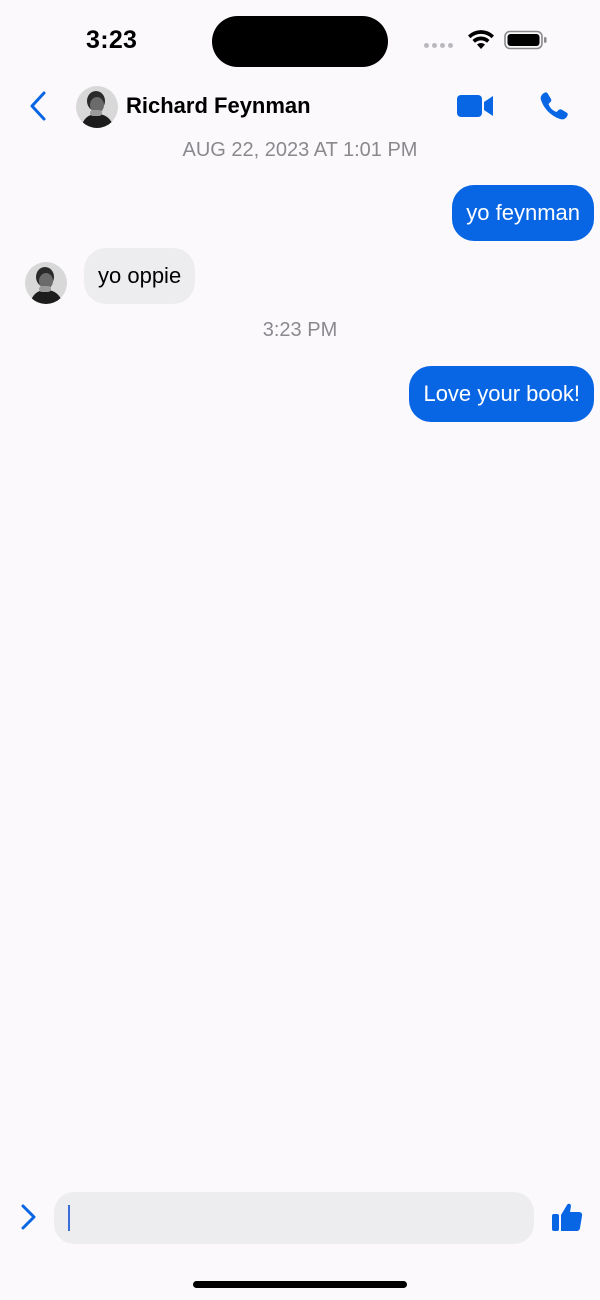 This screenshot has height=1300, width=600. I want to click on incoming-message-bubble: yo oppie, so click(140, 276).